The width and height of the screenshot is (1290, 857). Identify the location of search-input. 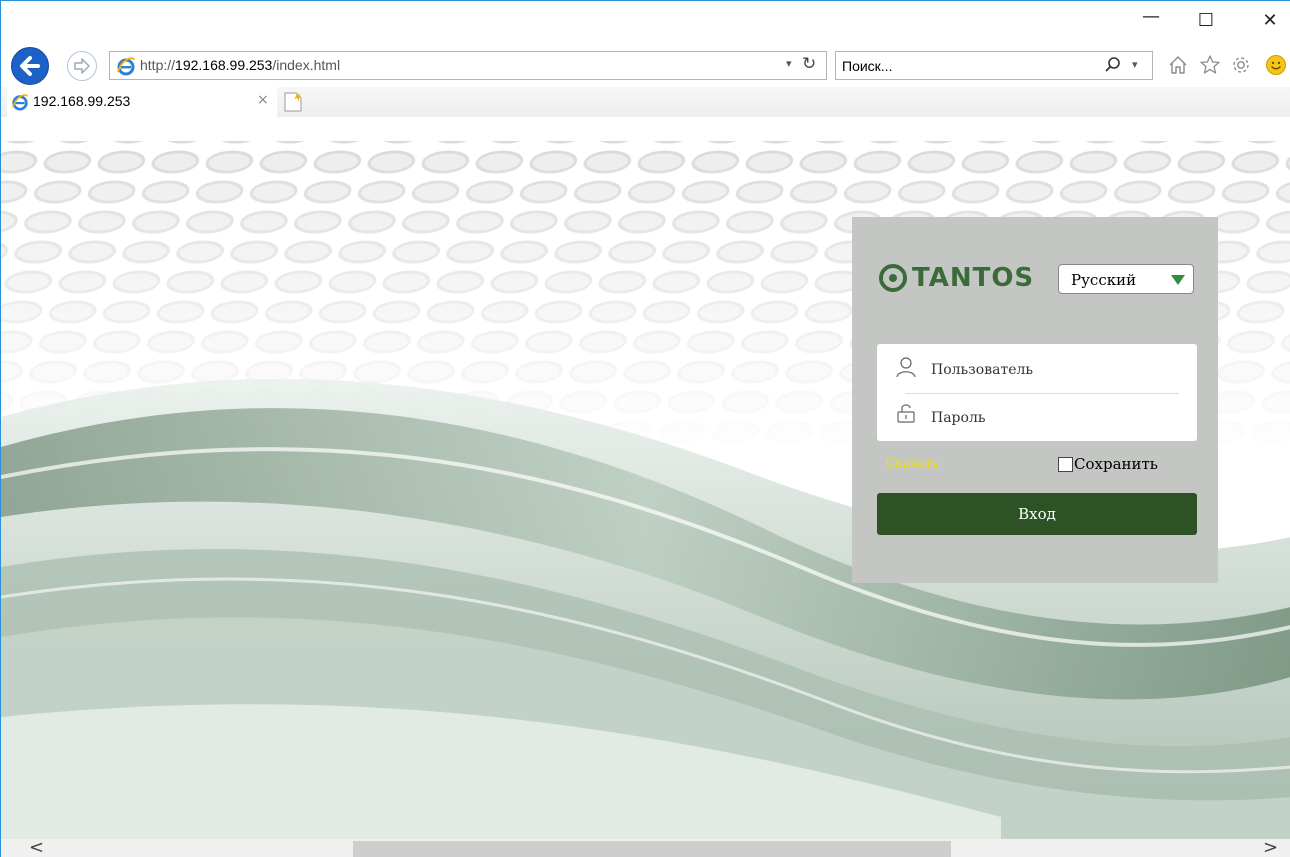
(967, 66).